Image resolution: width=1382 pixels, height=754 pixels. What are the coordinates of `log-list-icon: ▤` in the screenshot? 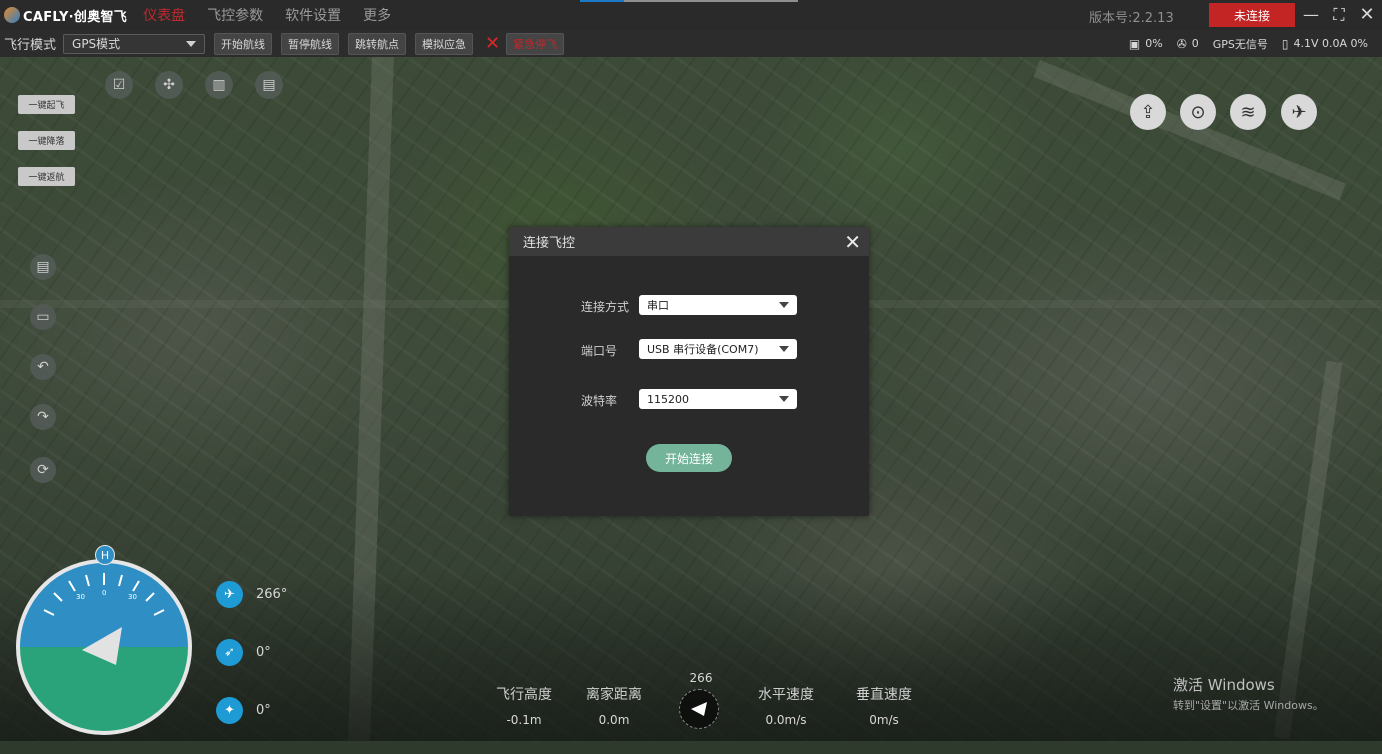 It's located at (43, 267).